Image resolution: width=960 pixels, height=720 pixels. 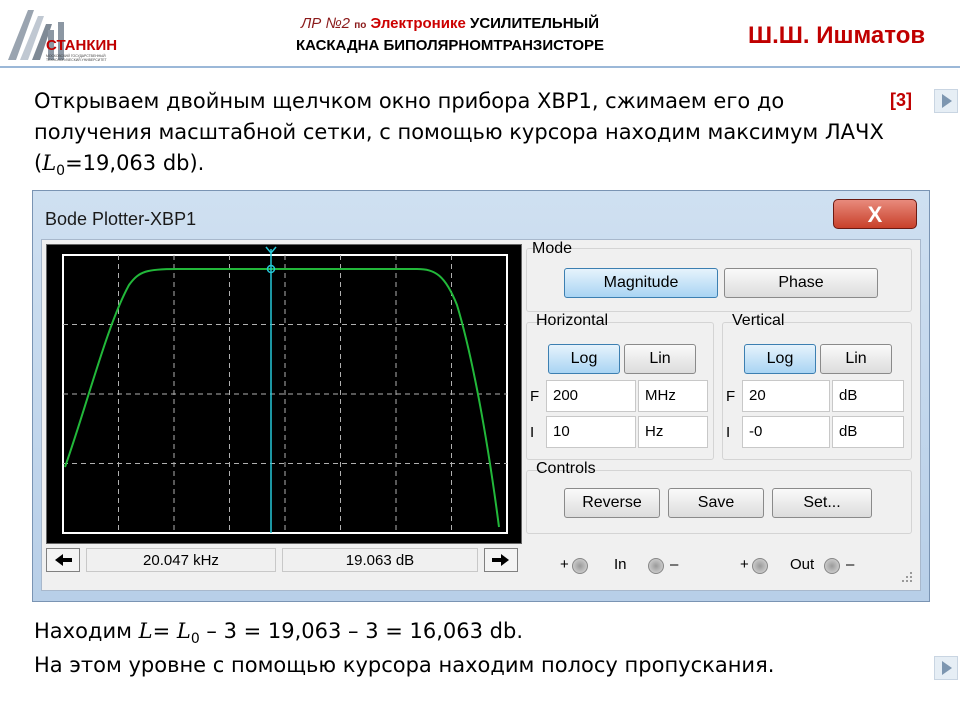 What do you see at coordinates (580, 566) in the screenshot?
I see `in-plus-terminal` at bounding box center [580, 566].